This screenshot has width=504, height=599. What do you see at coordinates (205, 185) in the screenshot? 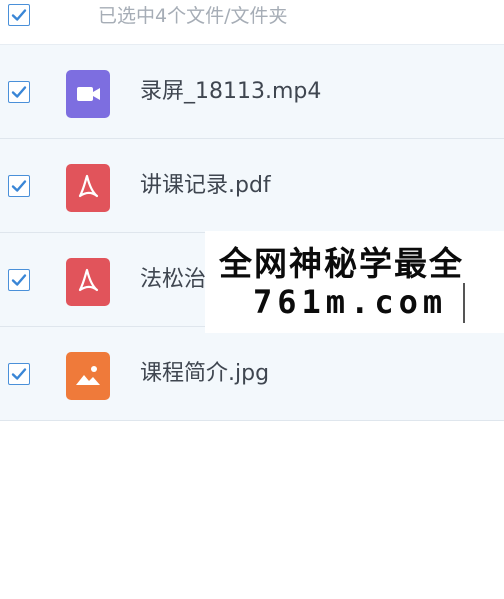
I see `file-name: 讲课记录.pdf` at bounding box center [205, 185].